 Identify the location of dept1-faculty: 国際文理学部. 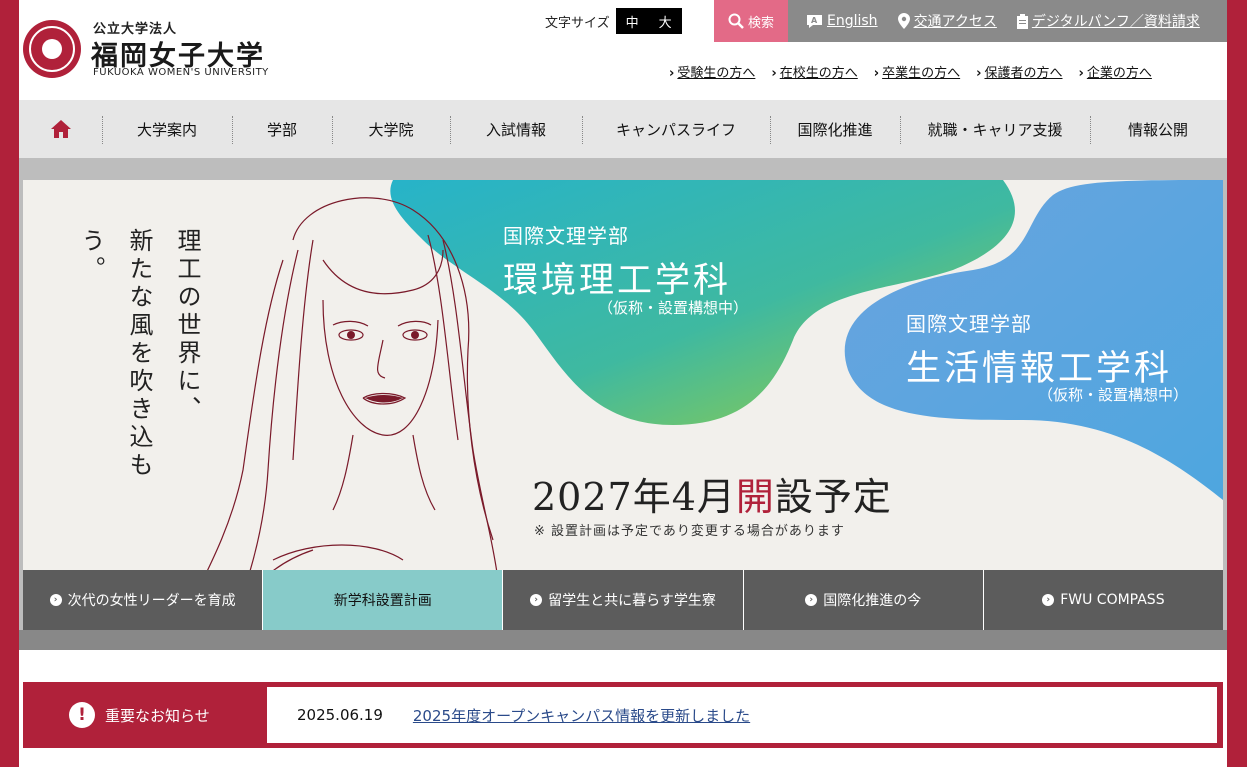
(566, 236).